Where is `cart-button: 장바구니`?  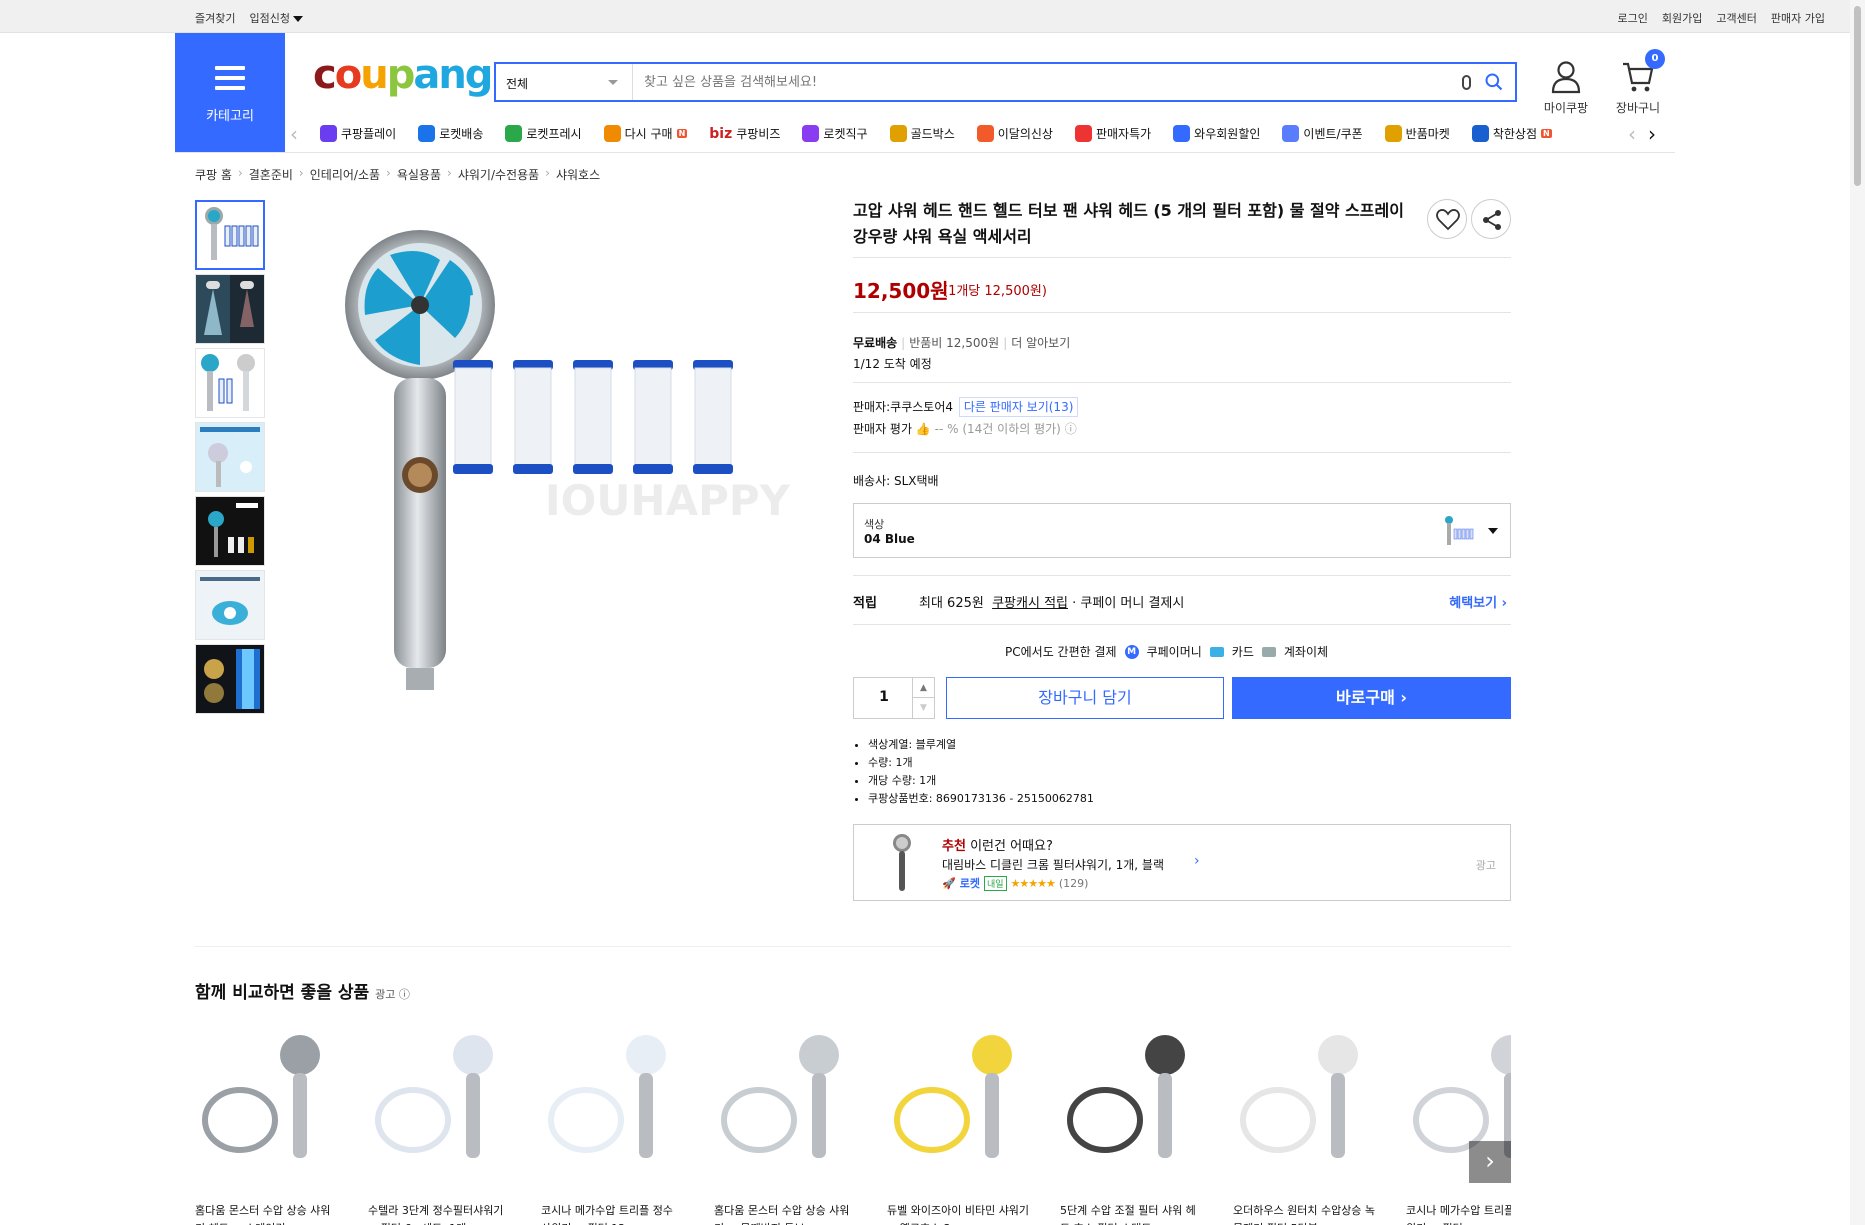
cart-button: 장바구니 is located at coordinates (1638, 88).